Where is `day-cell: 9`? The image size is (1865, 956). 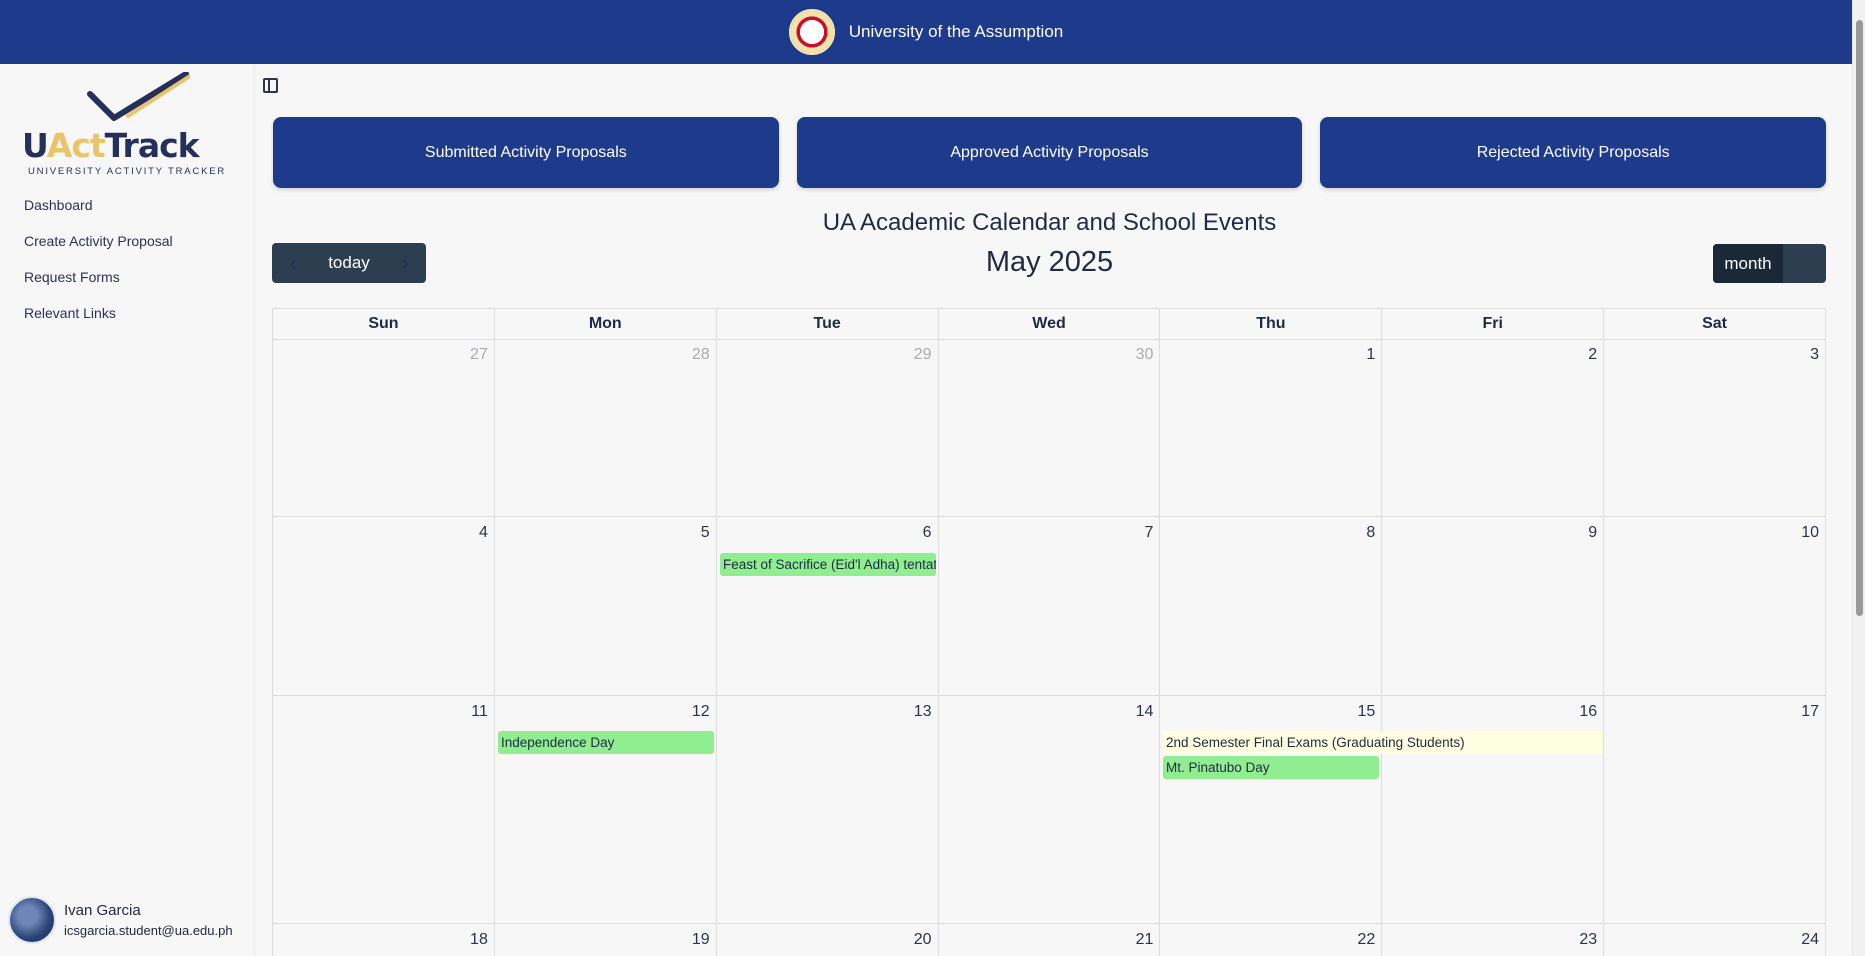 day-cell: 9 is located at coordinates (1493, 606).